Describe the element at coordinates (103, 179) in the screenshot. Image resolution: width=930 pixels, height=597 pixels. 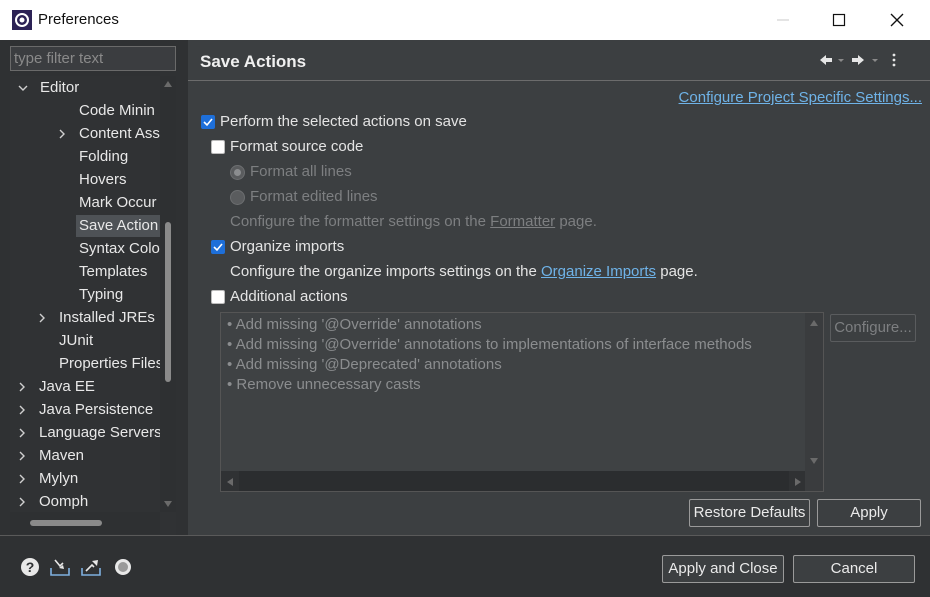
I see `tree-item-label: Hovers` at that location.